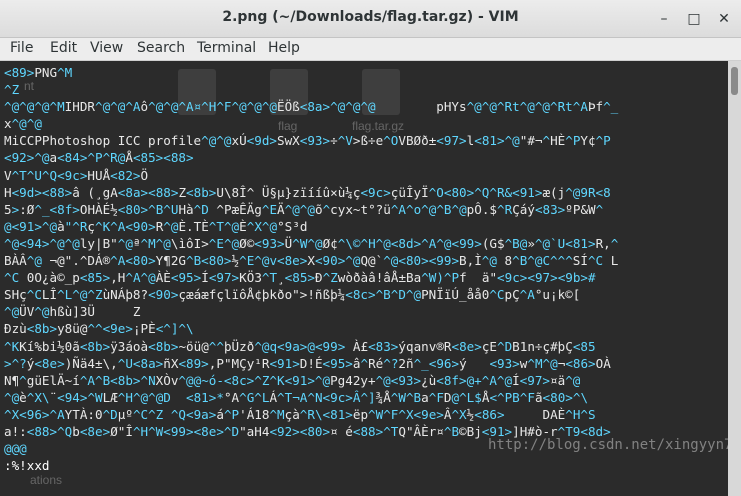  Describe the element at coordinates (80, 107) in the screenshot. I see `buffer-text: IHDR` at that location.